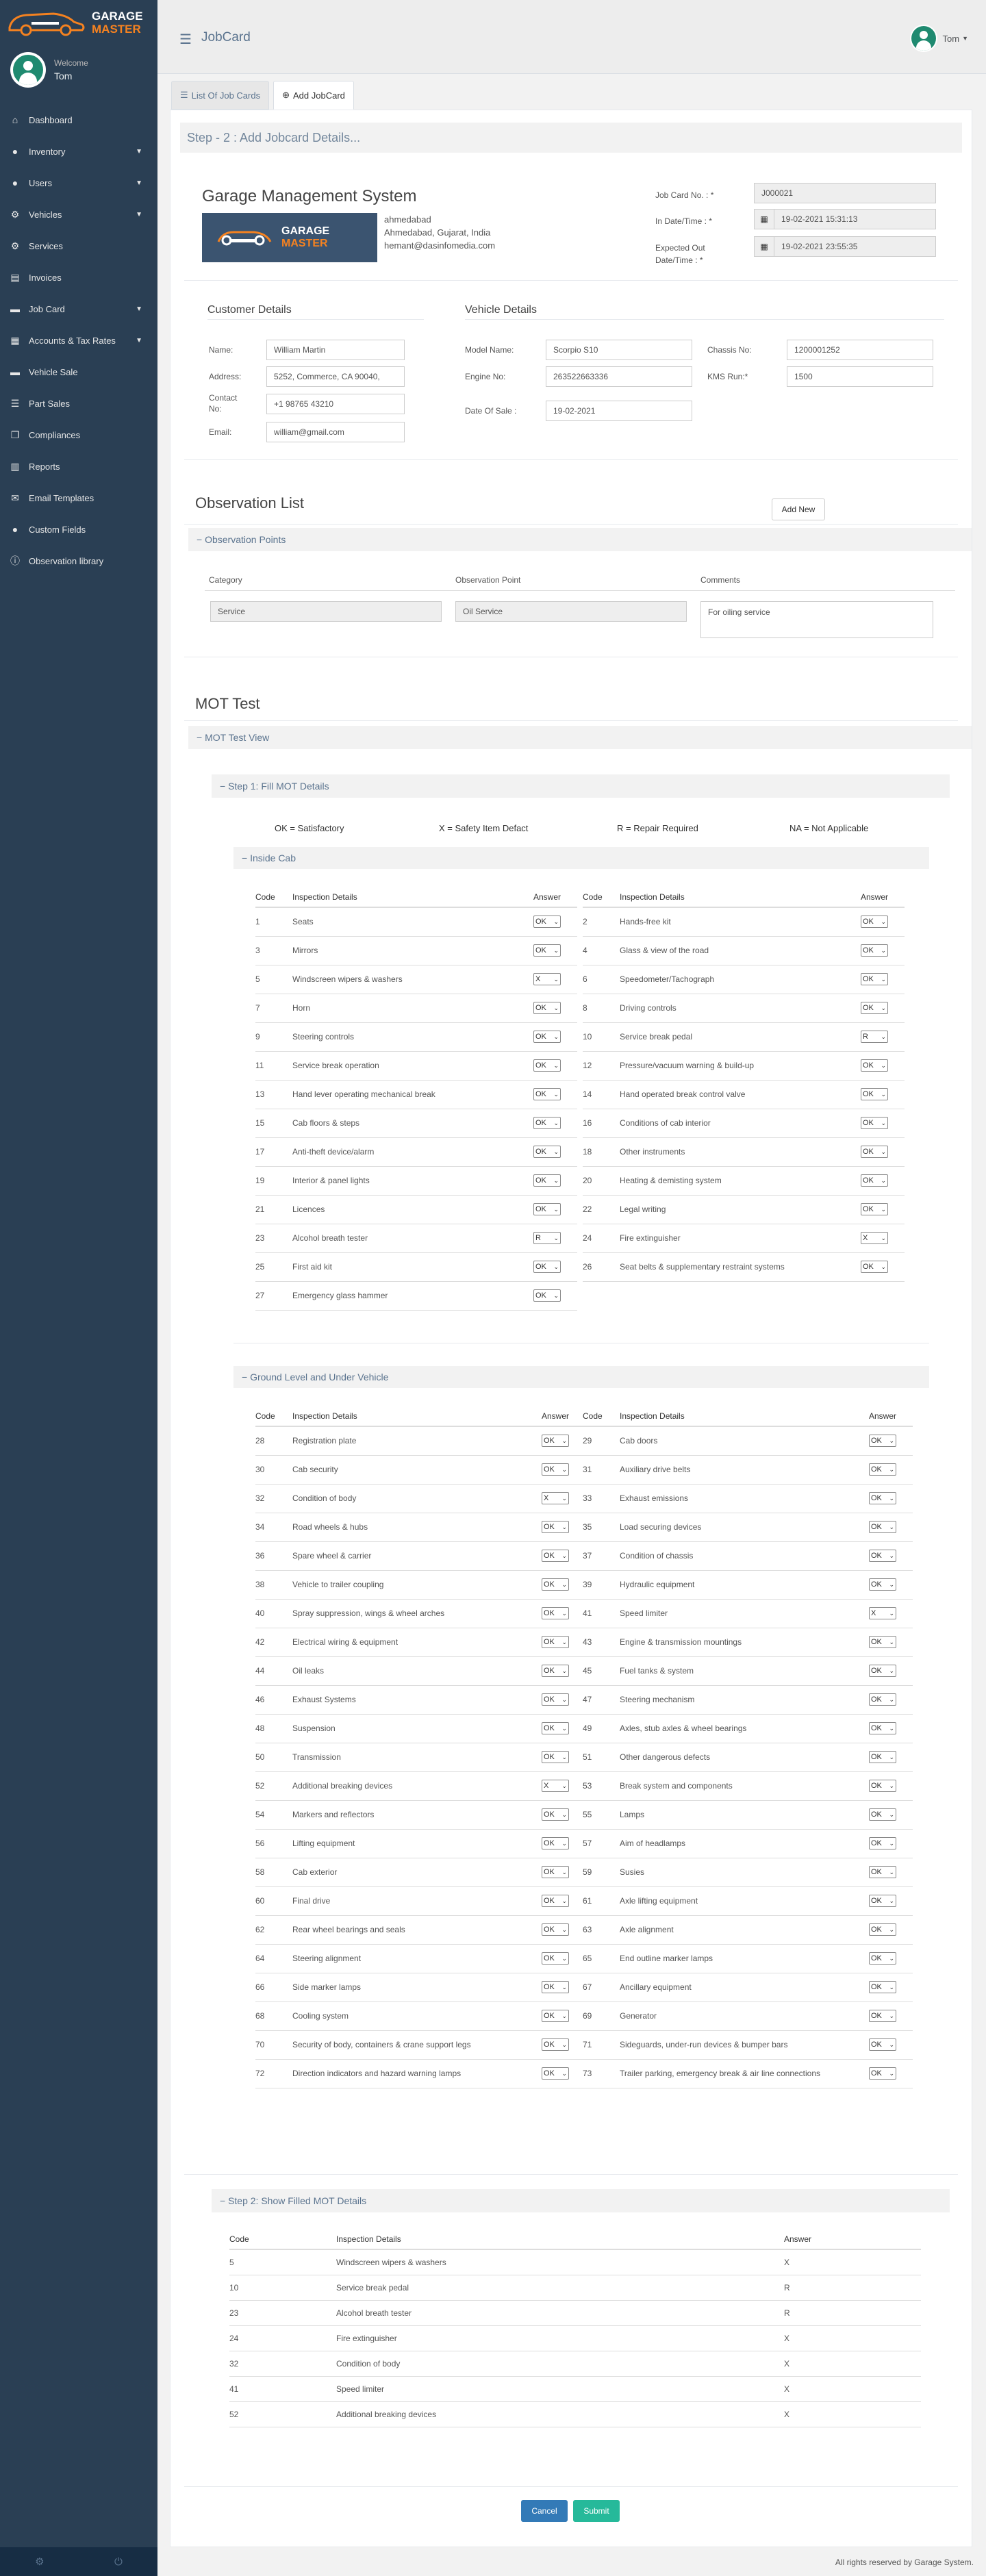 Image resolution: width=986 pixels, height=2576 pixels. What do you see at coordinates (860, 376) in the screenshot?
I see `kms-input: 1500` at bounding box center [860, 376].